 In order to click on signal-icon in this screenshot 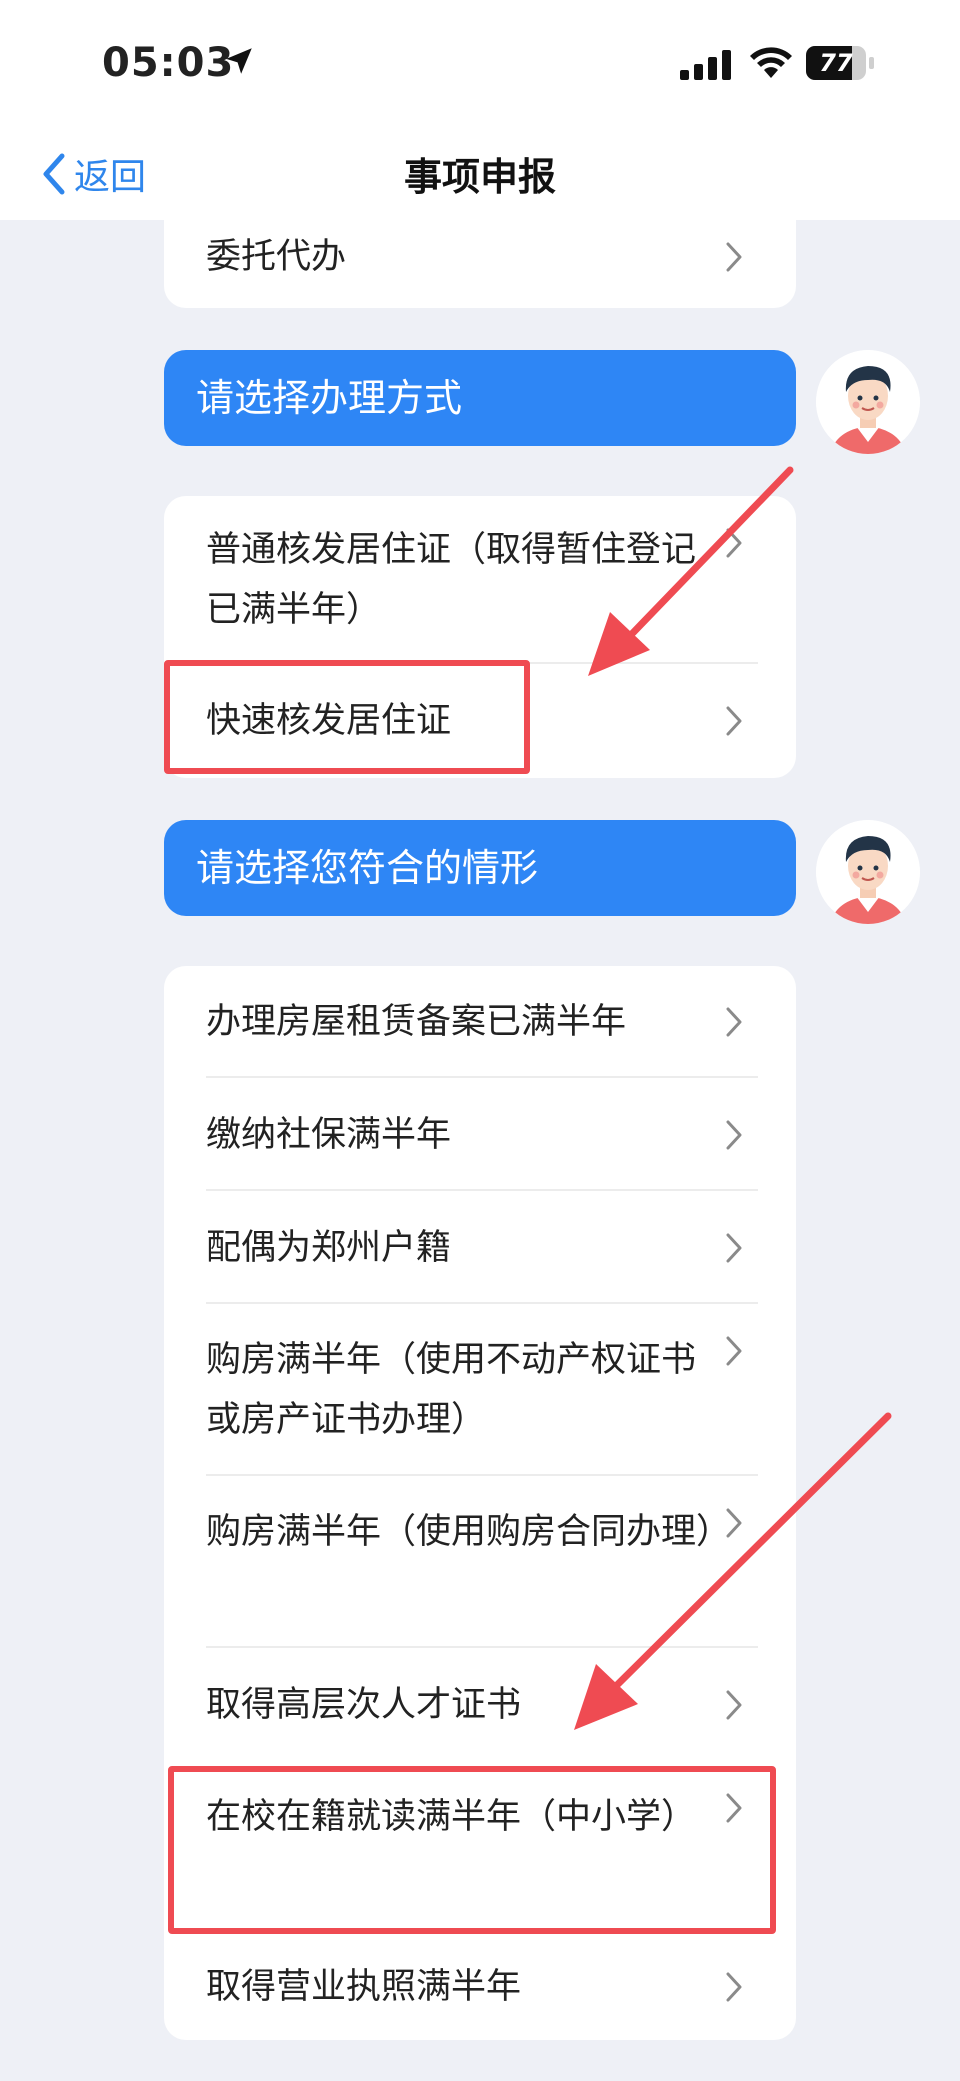, I will do `click(705, 65)`.